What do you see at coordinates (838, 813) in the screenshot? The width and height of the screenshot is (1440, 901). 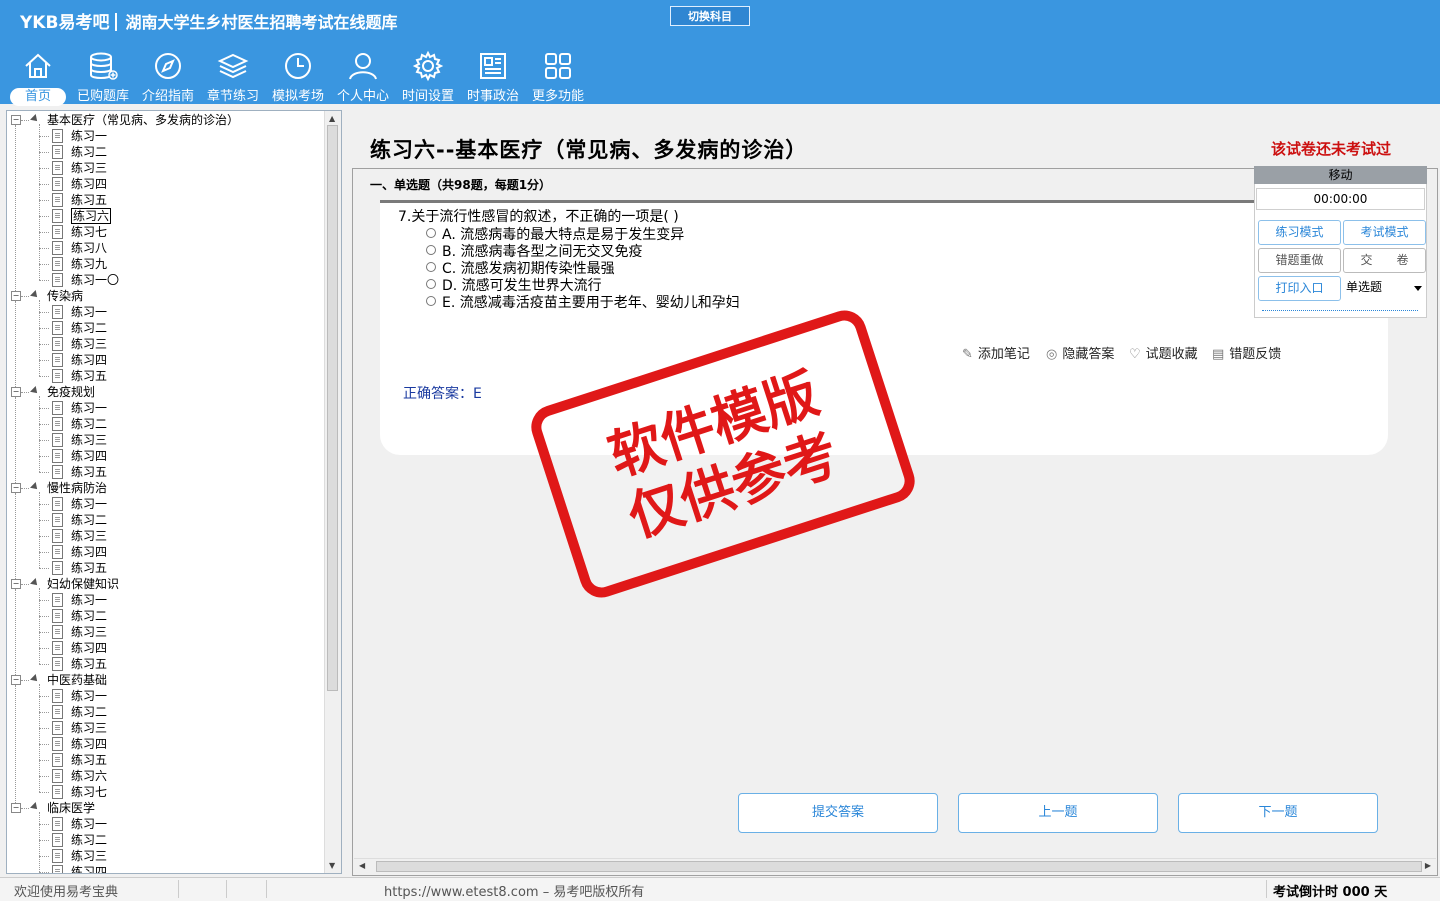 I see `submit-answer-button: 提交答案` at bounding box center [838, 813].